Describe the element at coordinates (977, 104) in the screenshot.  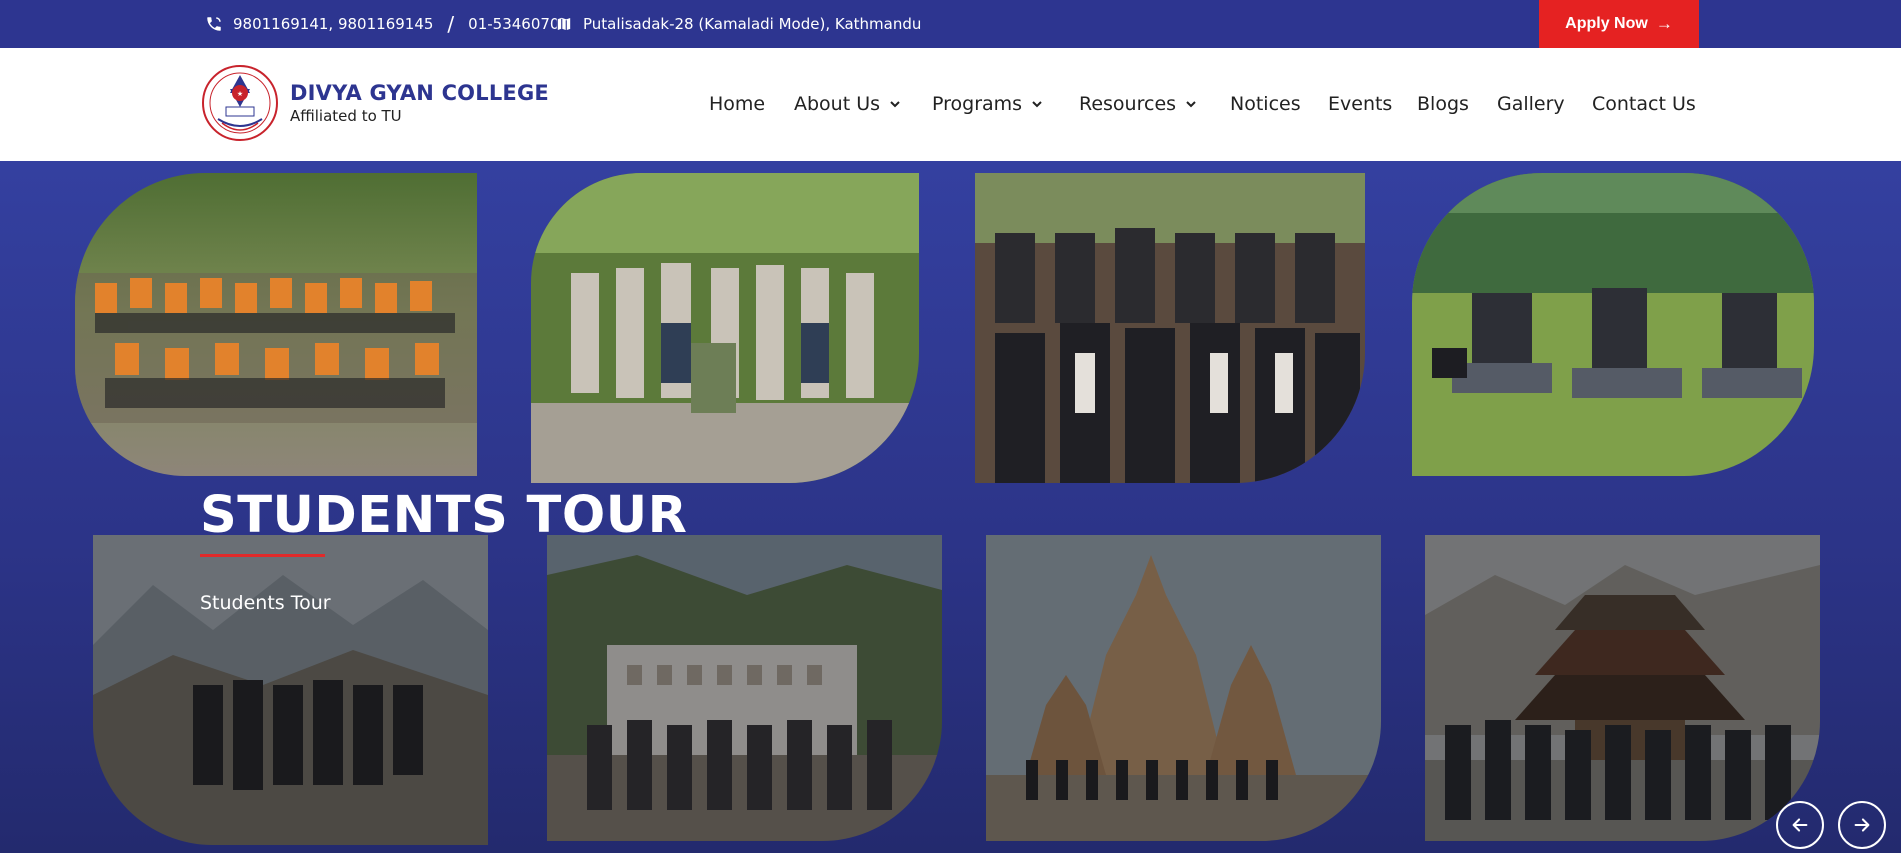
I see `nav-programs-label: Programs` at that location.